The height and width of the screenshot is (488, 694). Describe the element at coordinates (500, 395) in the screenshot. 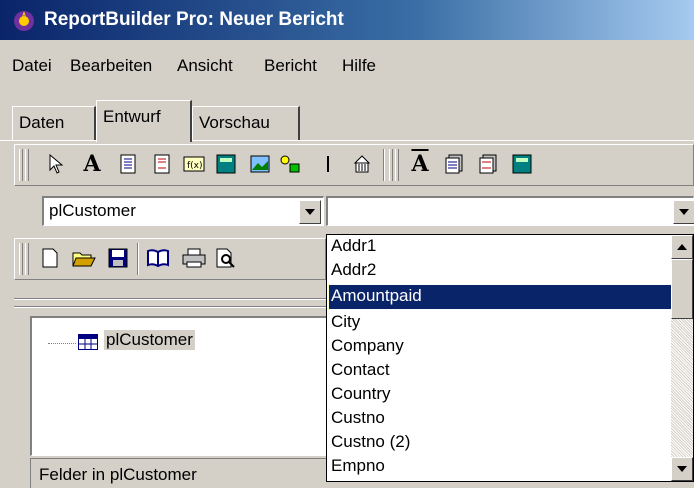

I see `list-item: Country` at that location.